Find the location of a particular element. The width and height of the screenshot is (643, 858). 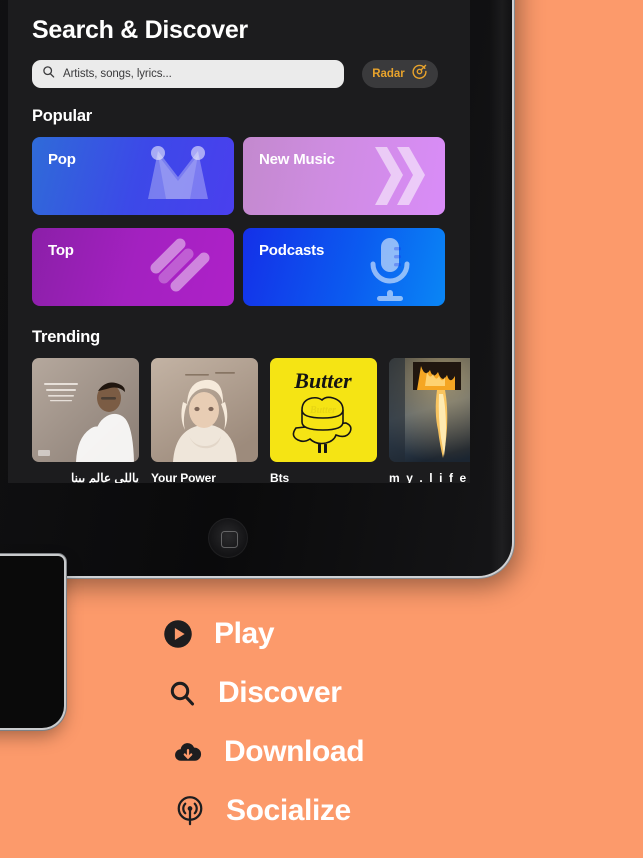

home-square-icon is located at coordinates (229, 539).